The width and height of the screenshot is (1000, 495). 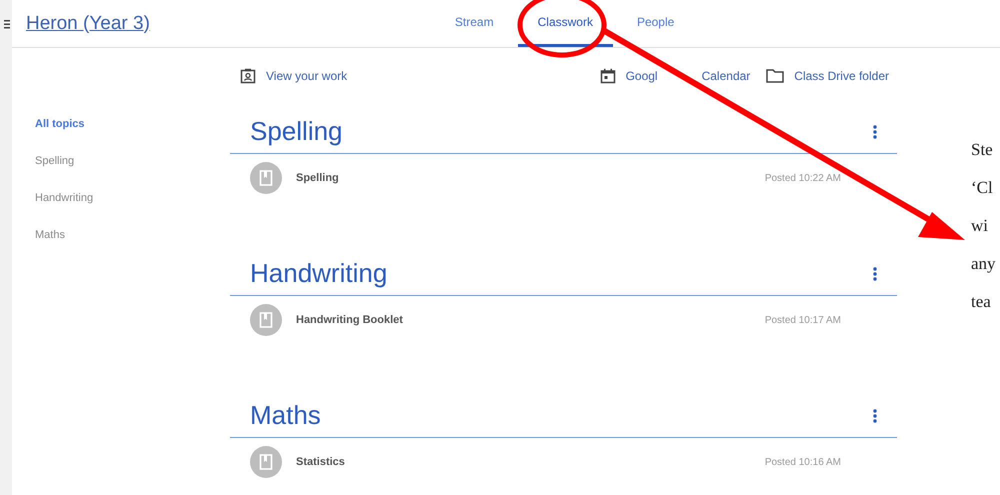 What do you see at coordinates (523, 320) in the screenshot?
I see `assignment-title: Handwriting Booklet` at bounding box center [523, 320].